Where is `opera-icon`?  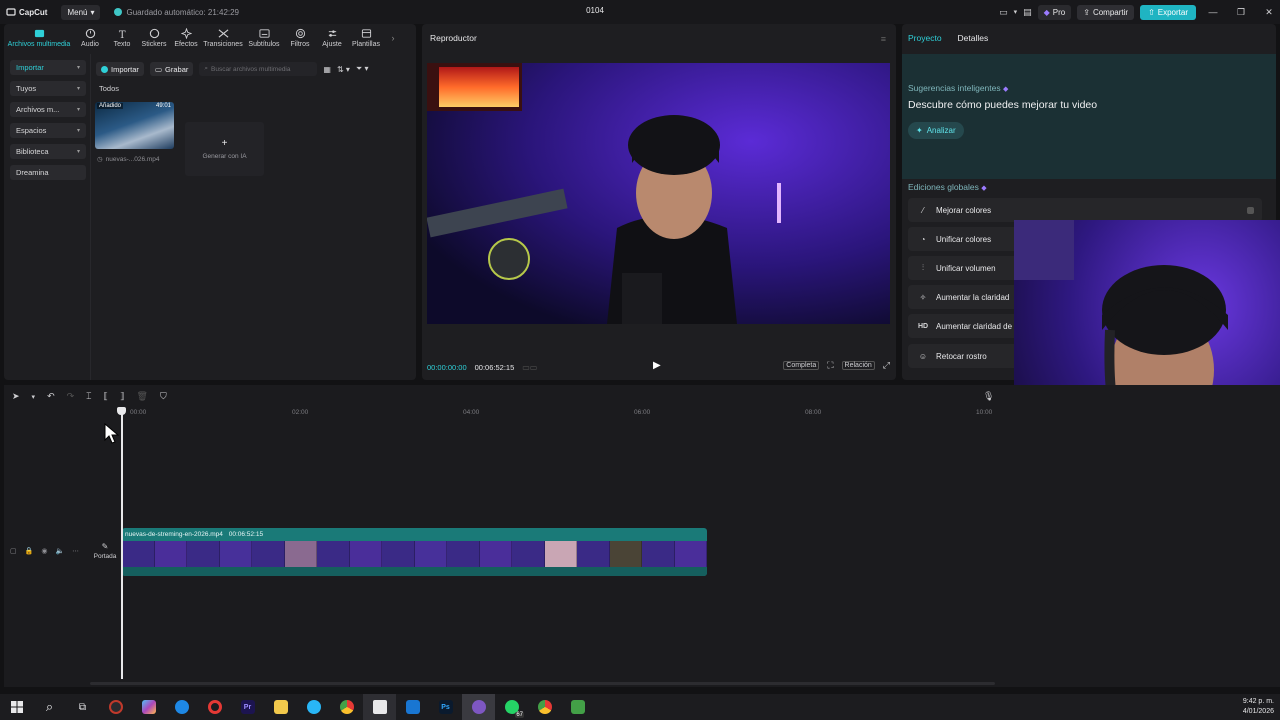
opera-icon is located at coordinates (214, 707).